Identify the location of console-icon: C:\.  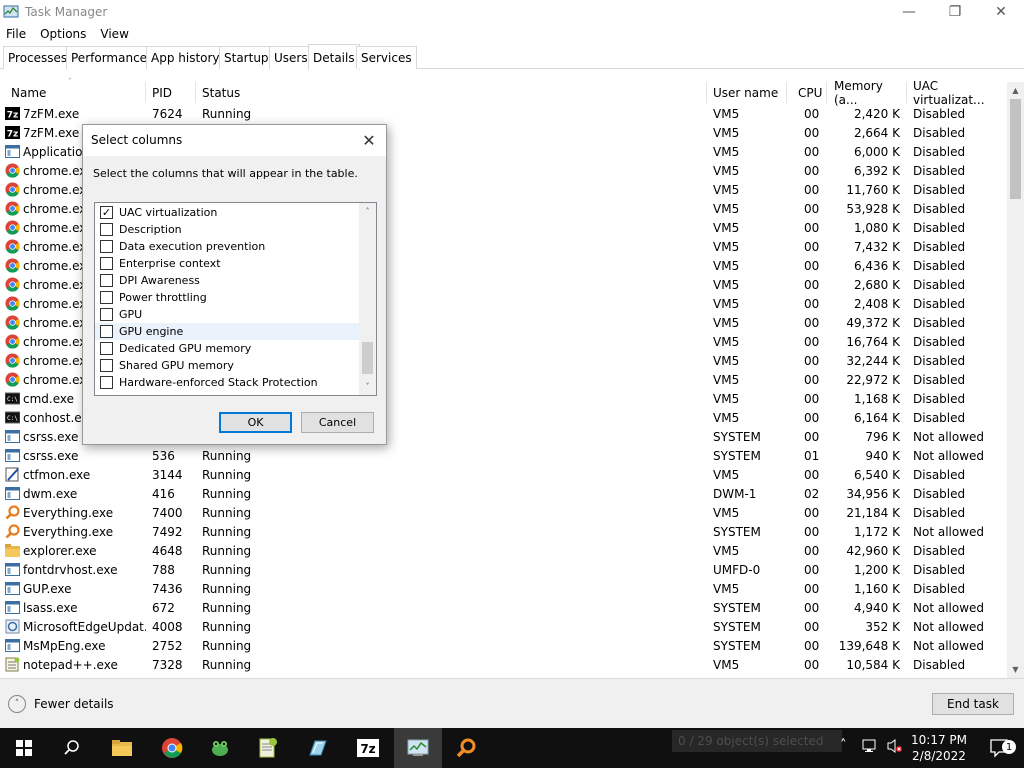
(12, 417).